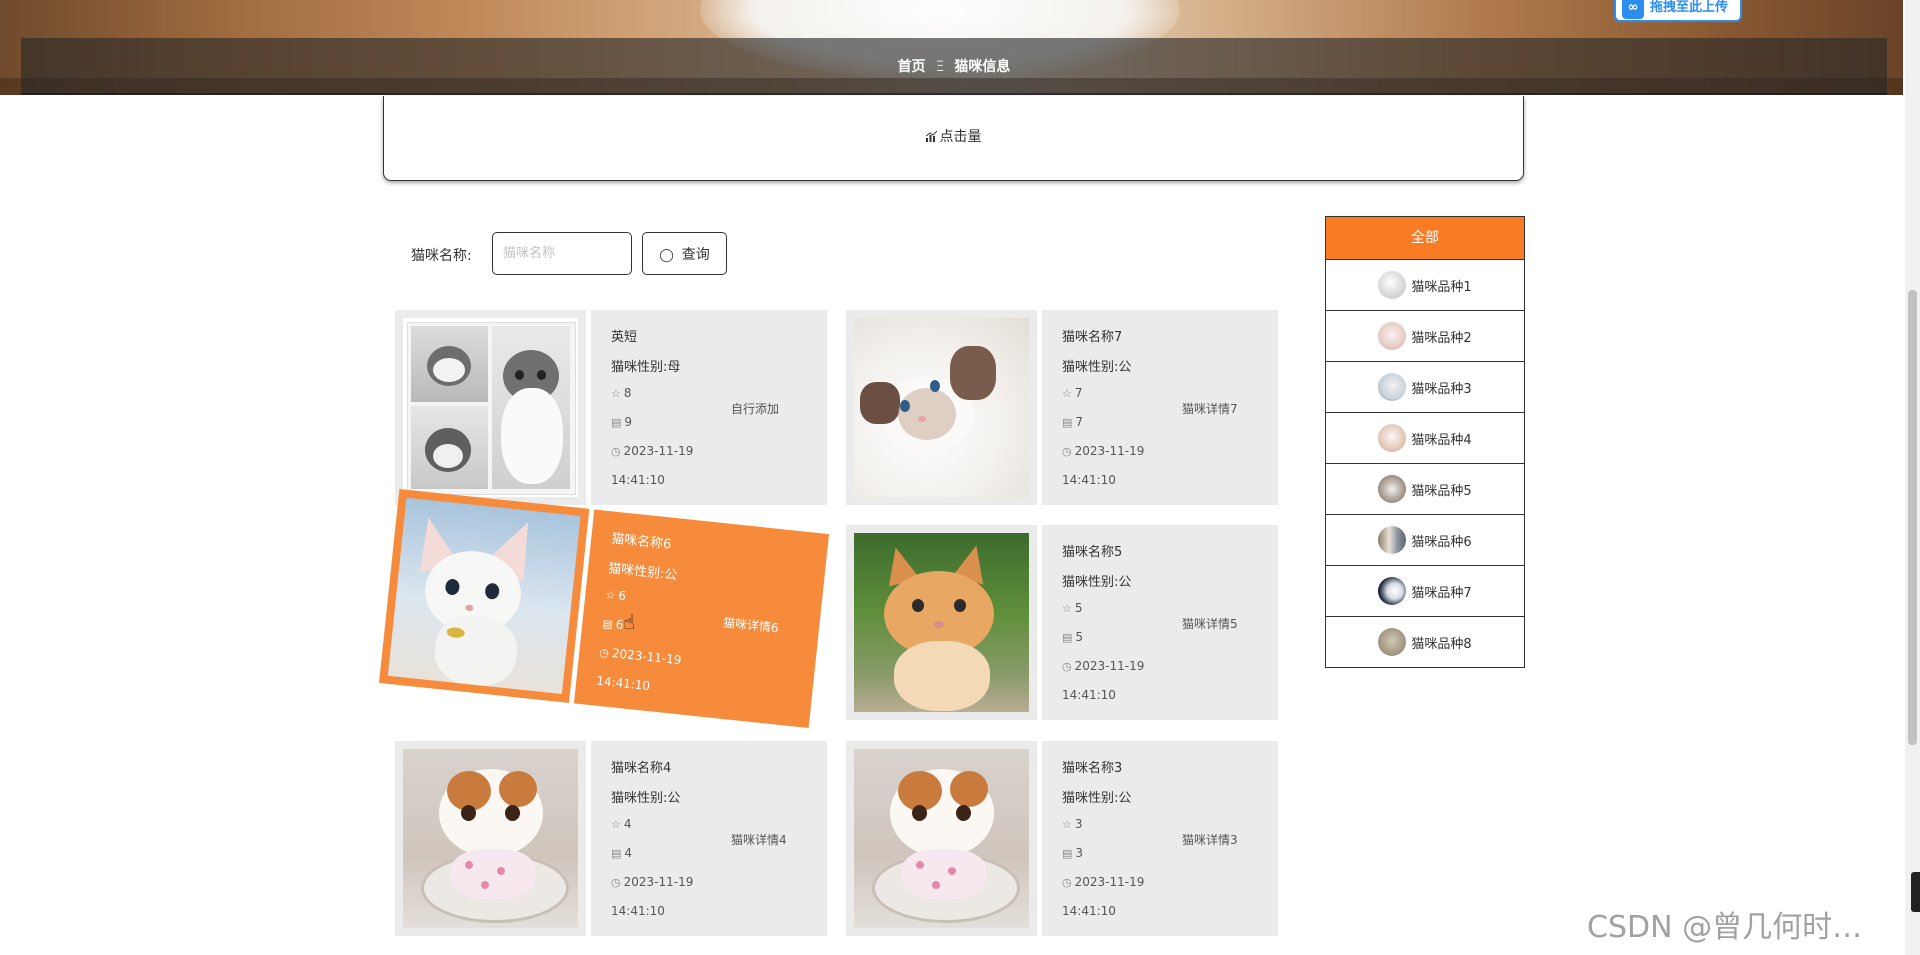 The image size is (1920, 955). What do you see at coordinates (627, 393) in the screenshot?
I see `favorite-count: 8` at bounding box center [627, 393].